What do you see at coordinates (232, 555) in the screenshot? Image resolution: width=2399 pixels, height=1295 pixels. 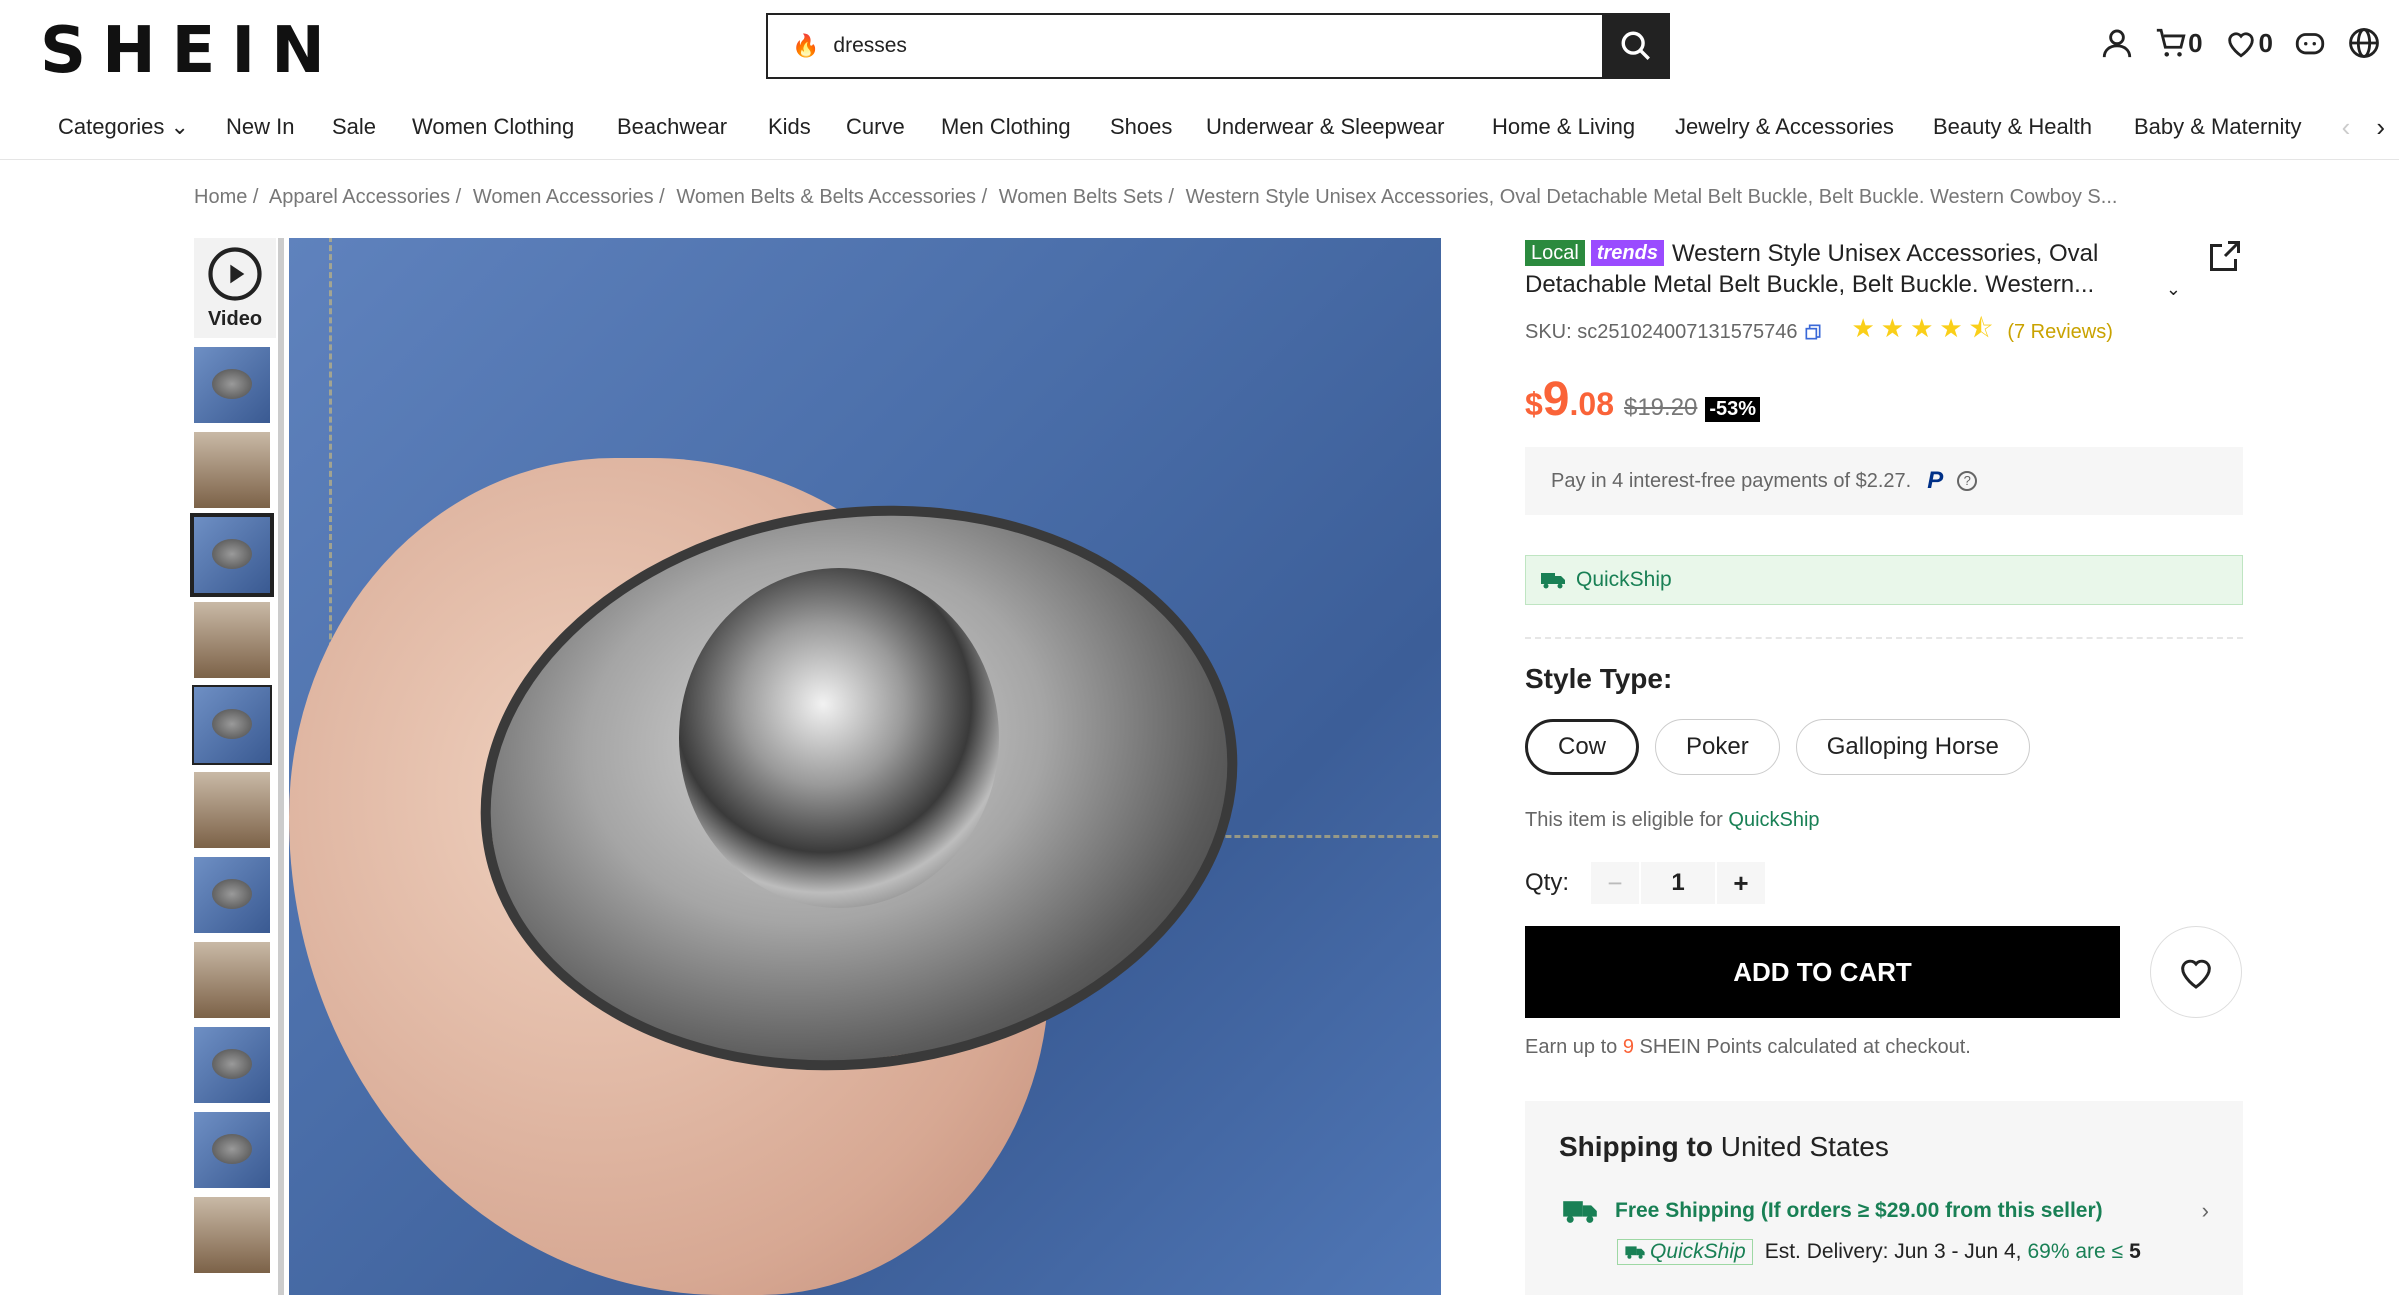 I see `thumbnail-selected` at bounding box center [232, 555].